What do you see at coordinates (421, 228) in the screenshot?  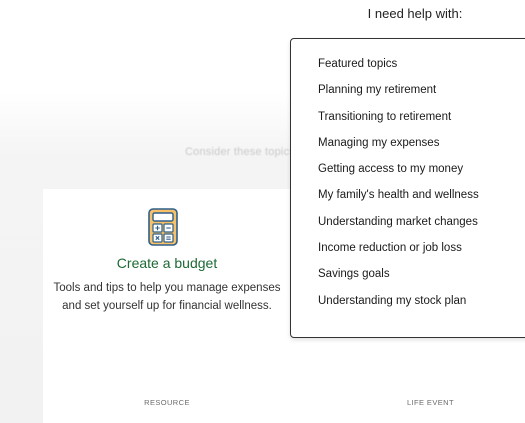 I see `topic-market-changes: Understanding market changes` at bounding box center [421, 228].